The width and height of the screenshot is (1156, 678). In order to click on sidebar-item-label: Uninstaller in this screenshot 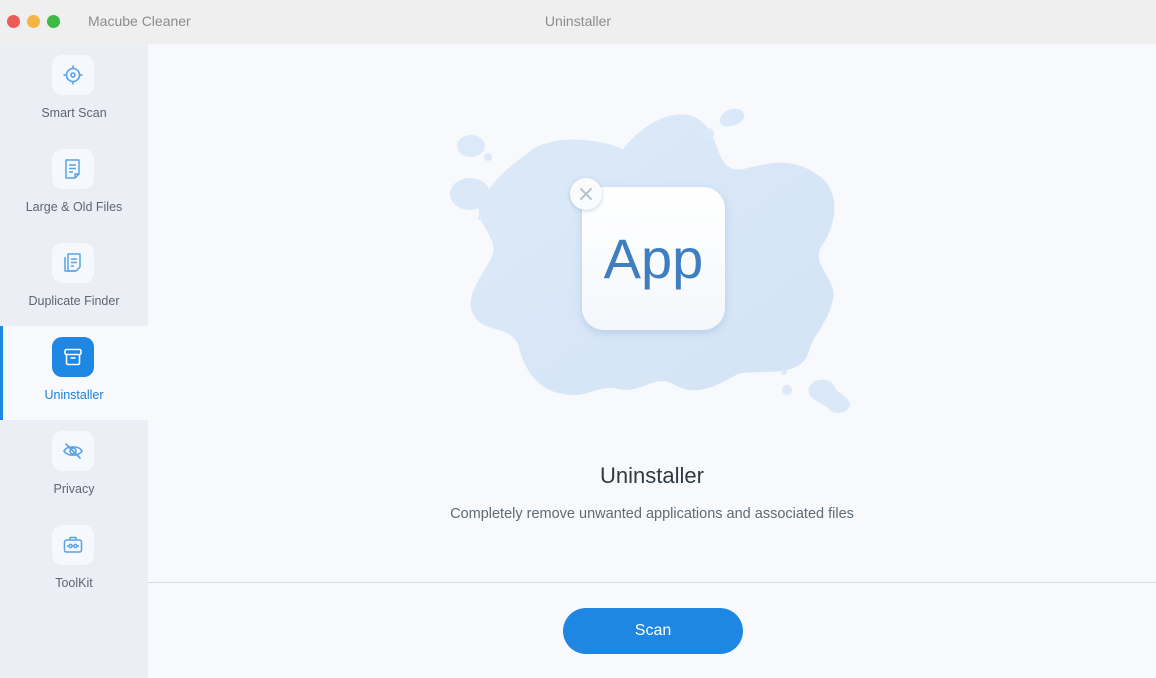, I will do `click(74, 395)`.